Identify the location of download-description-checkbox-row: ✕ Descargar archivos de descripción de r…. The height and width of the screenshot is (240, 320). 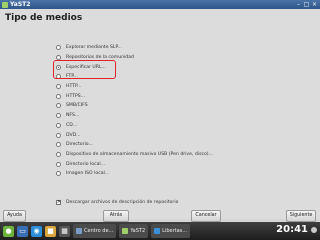
(117, 202).